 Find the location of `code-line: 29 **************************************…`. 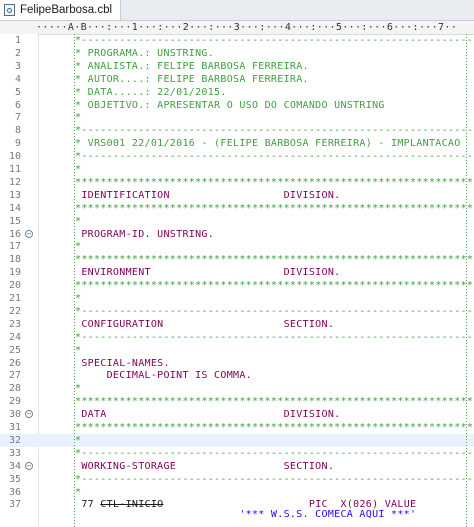

code-line: 29 **************************************… is located at coordinates (237, 401).